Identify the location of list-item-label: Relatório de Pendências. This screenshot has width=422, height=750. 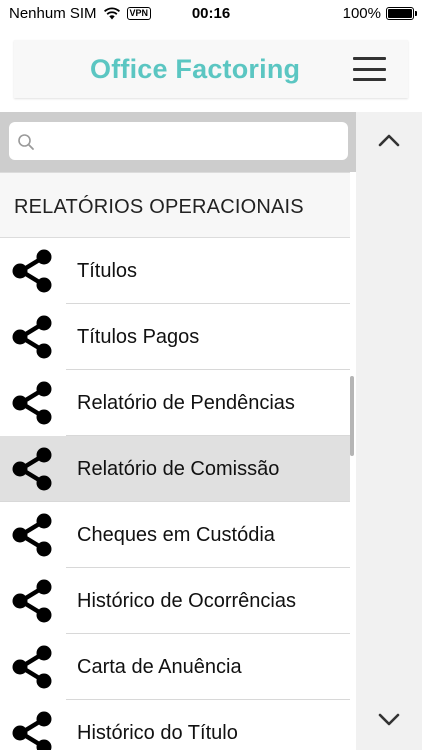
(186, 403).